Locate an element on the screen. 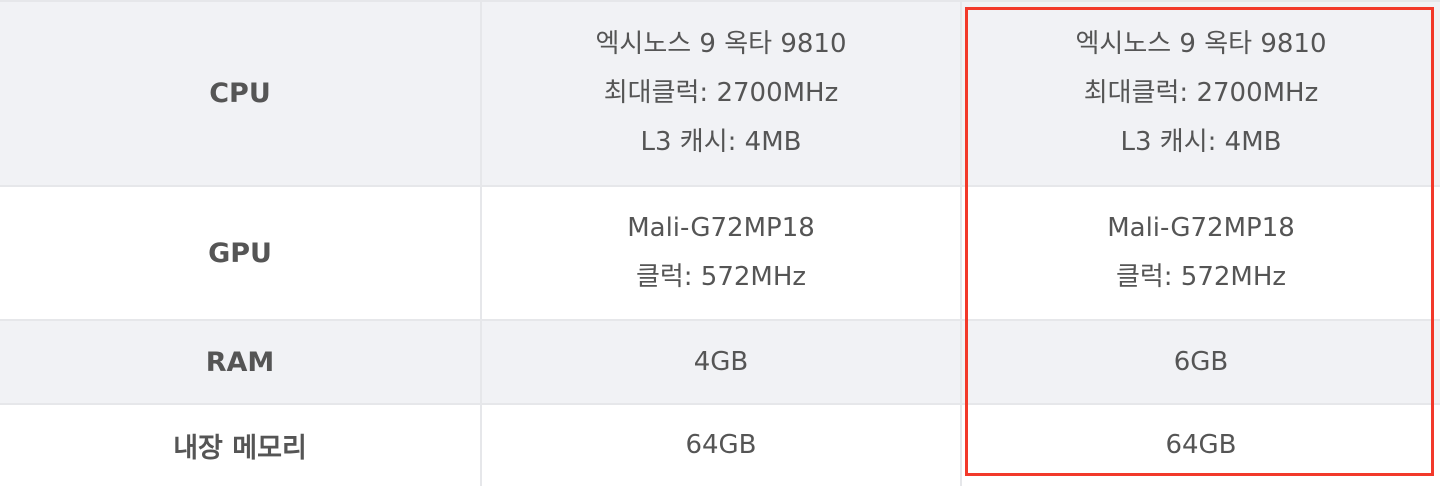 This screenshot has height=486, width=1440. spec-cell-col2: Mali-G72MP18 클럭: 572MHz is located at coordinates (1200, 253).